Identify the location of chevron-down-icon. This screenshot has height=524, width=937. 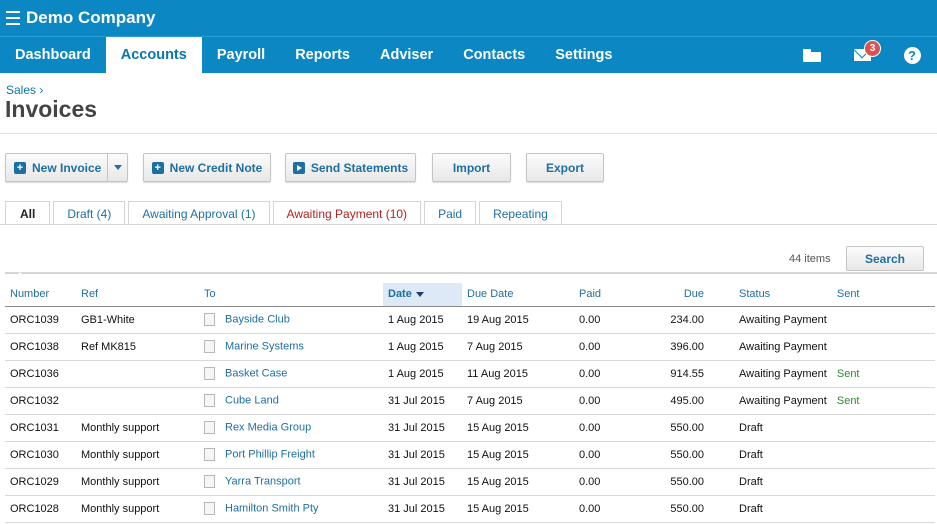
(117, 167).